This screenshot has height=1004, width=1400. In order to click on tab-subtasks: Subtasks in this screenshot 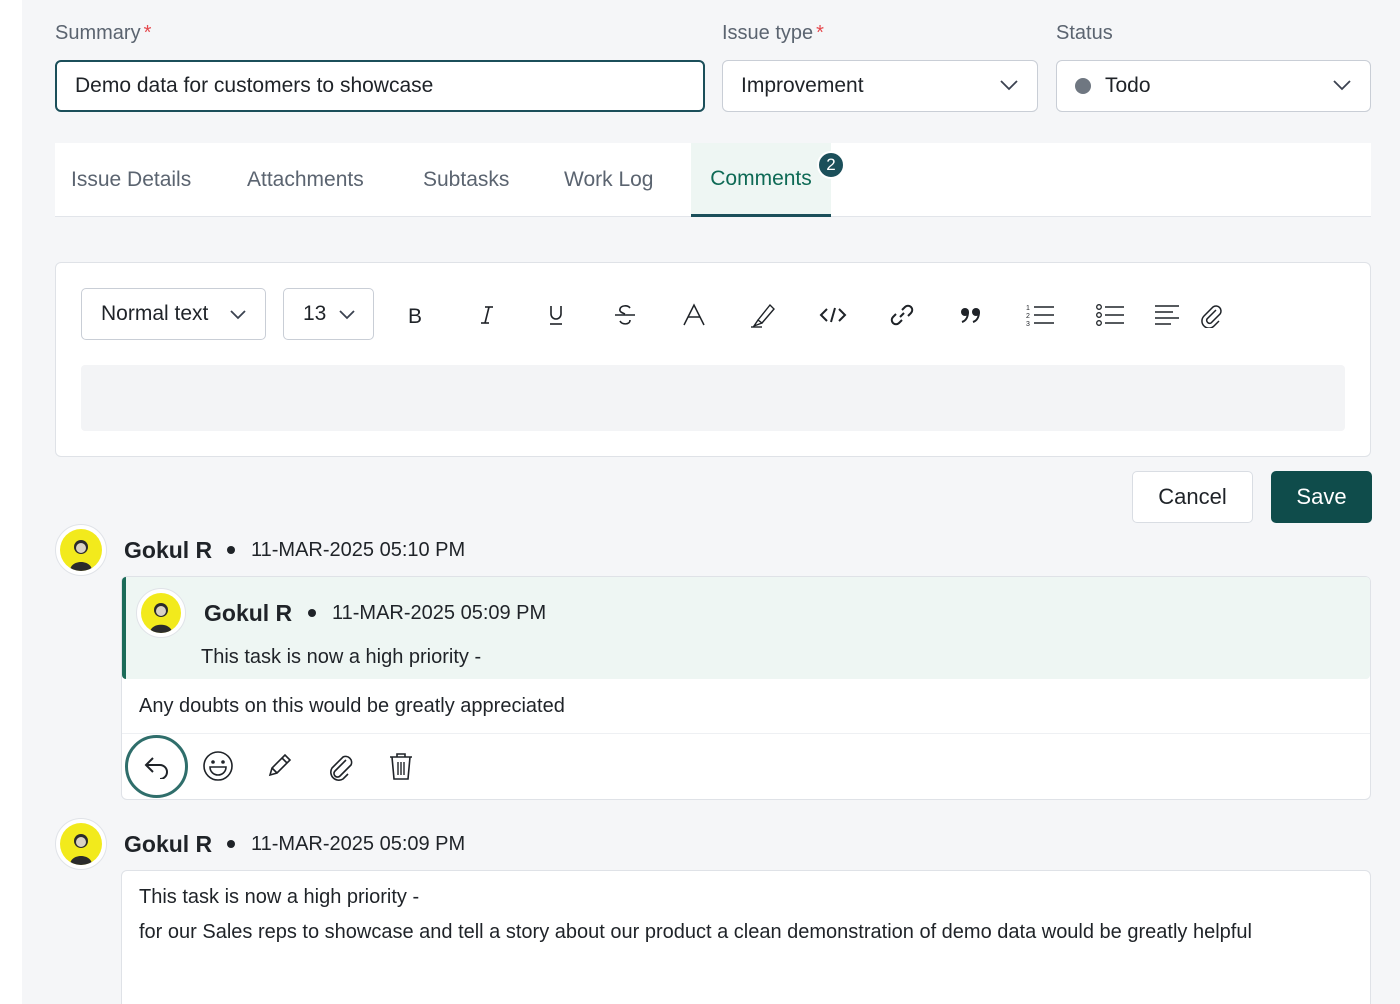, I will do `click(466, 180)`.